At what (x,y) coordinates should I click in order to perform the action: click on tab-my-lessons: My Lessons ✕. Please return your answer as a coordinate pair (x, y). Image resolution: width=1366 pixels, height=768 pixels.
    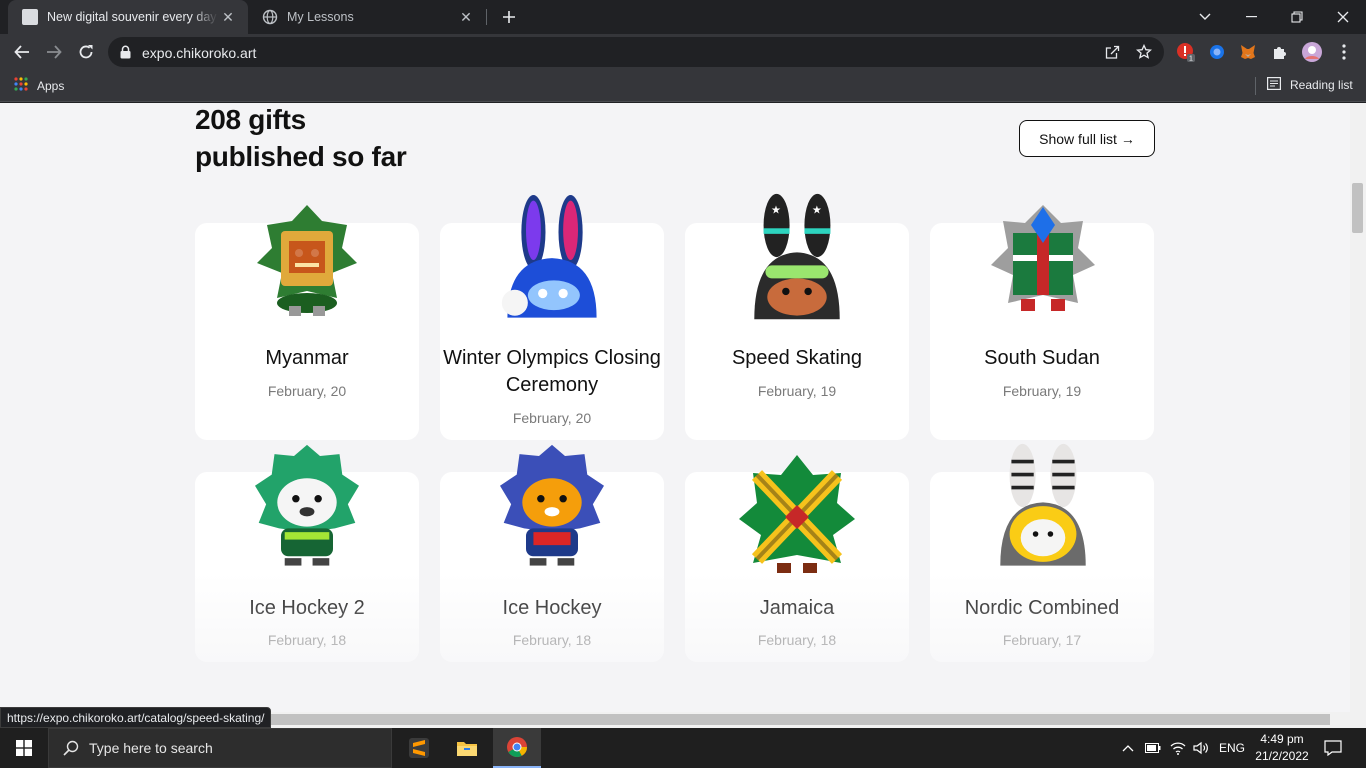
    Looking at the image, I should click on (367, 17).